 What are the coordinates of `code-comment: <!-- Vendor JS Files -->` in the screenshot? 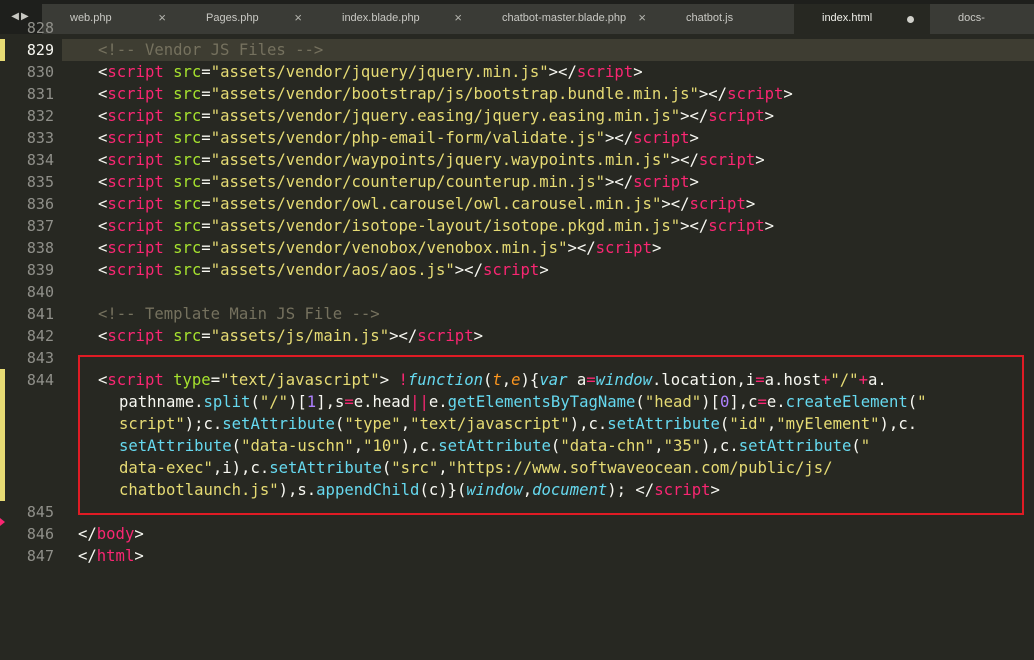 It's located at (211, 50).